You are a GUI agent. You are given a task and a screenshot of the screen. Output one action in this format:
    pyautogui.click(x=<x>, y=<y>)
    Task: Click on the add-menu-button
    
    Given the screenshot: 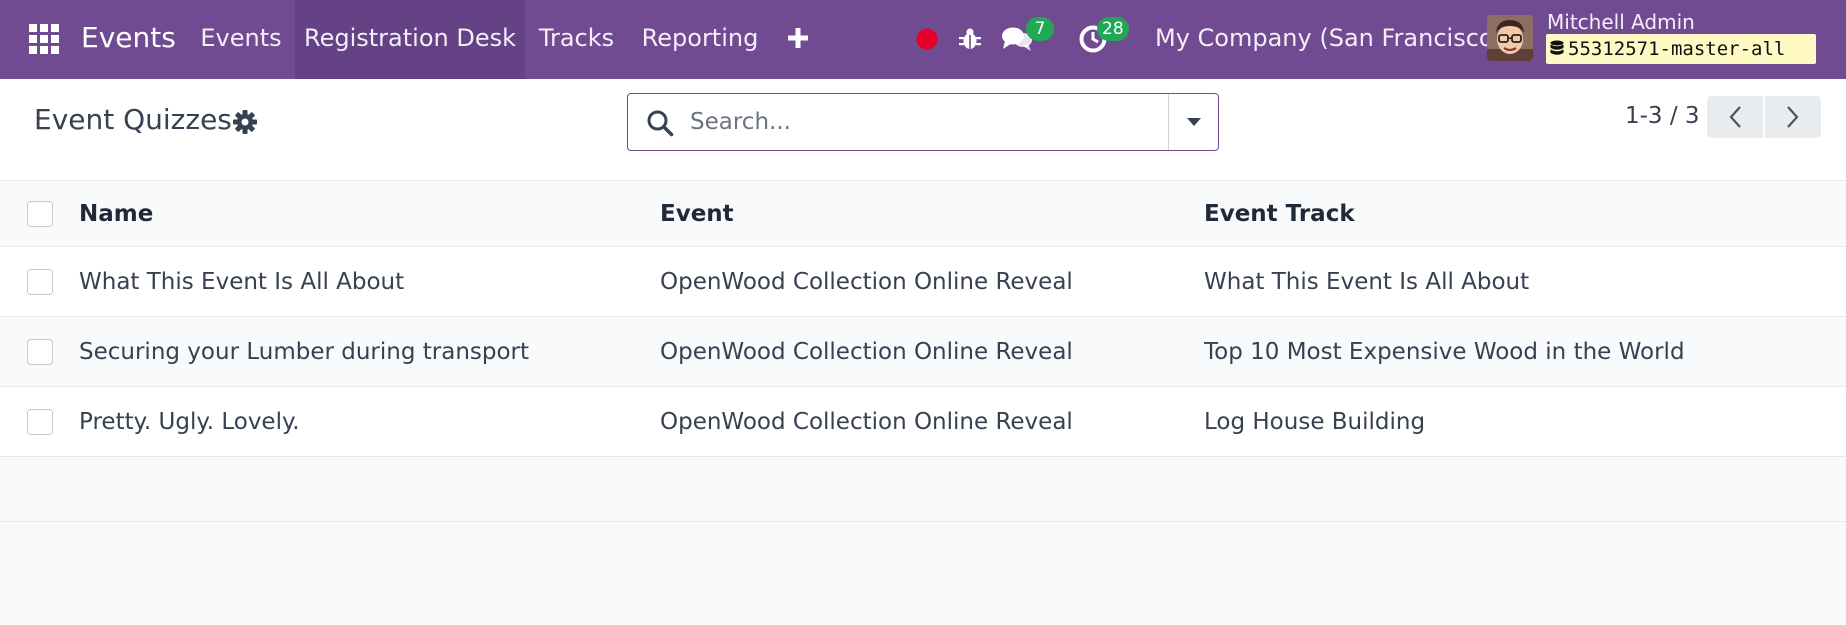 What is the action you would take?
    pyautogui.click(x=798, y=38)
    